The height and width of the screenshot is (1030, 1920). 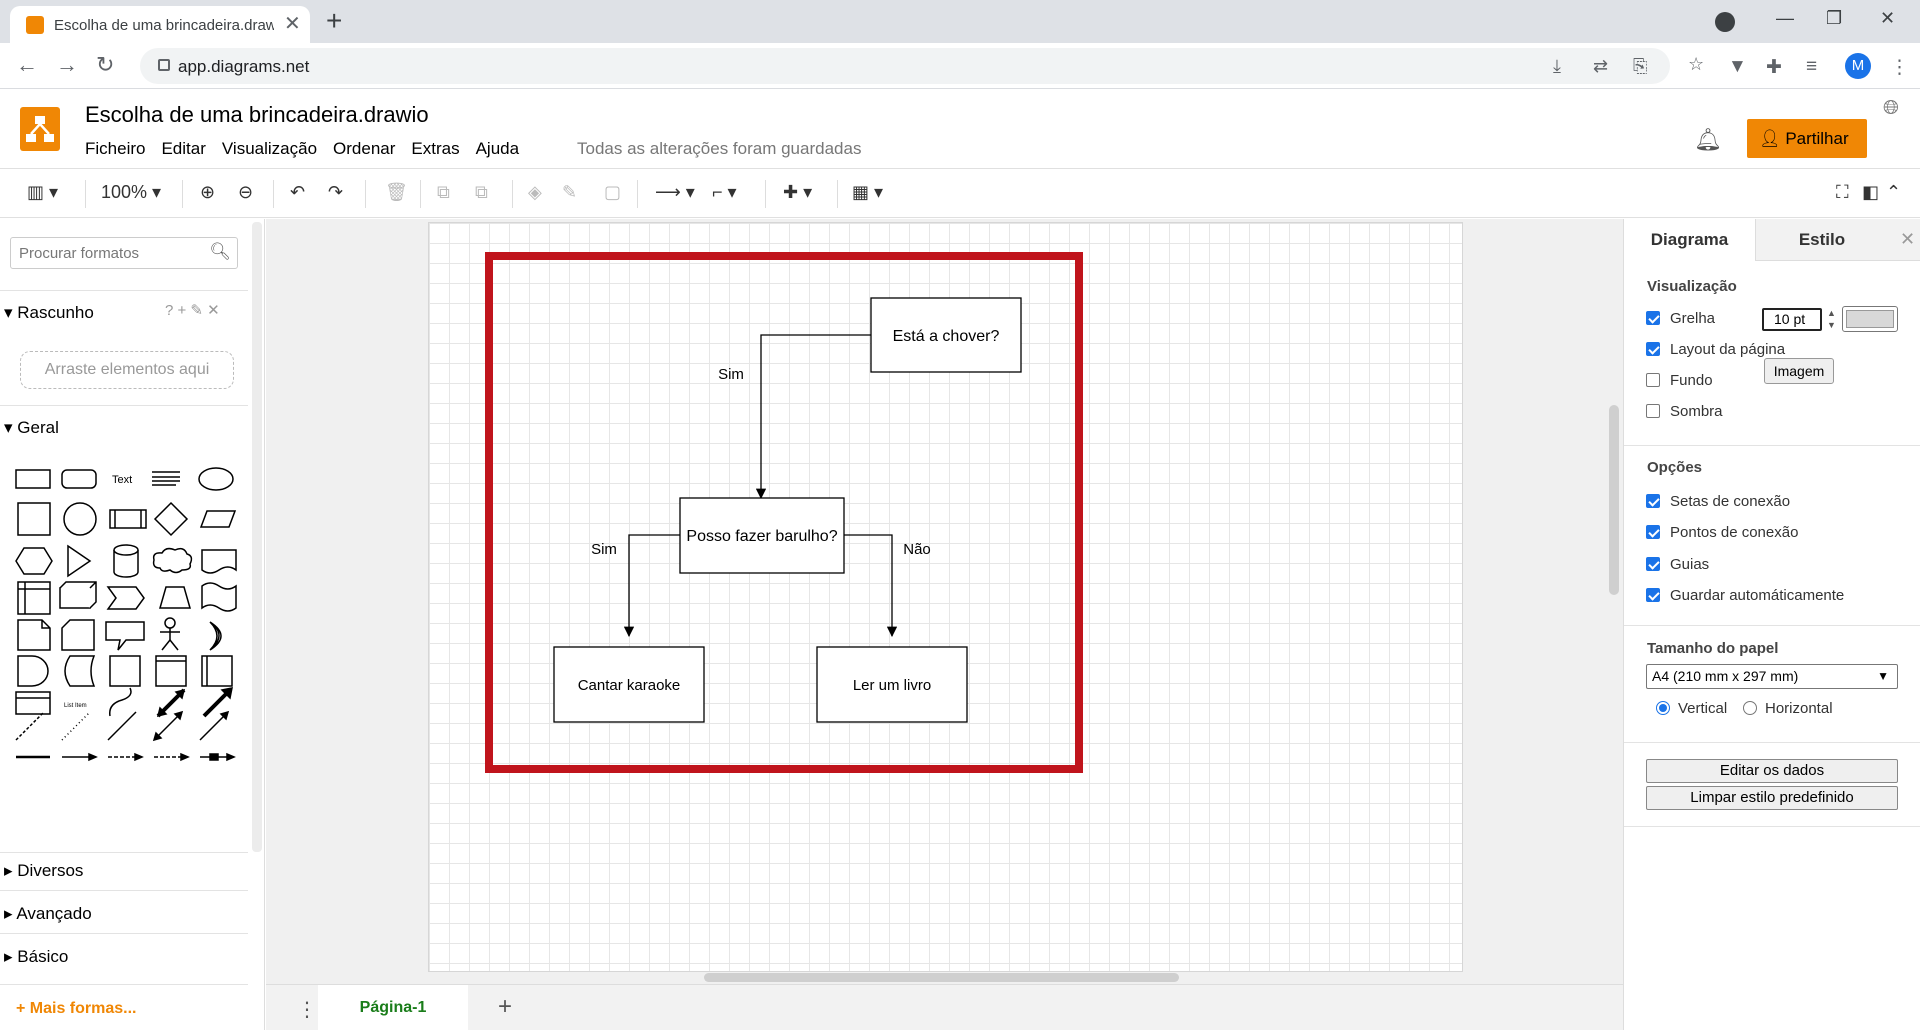 What do you see at coordinates (170, 634) in the screenshot?
I see `shape-actor` at bounding box center [170, 634].